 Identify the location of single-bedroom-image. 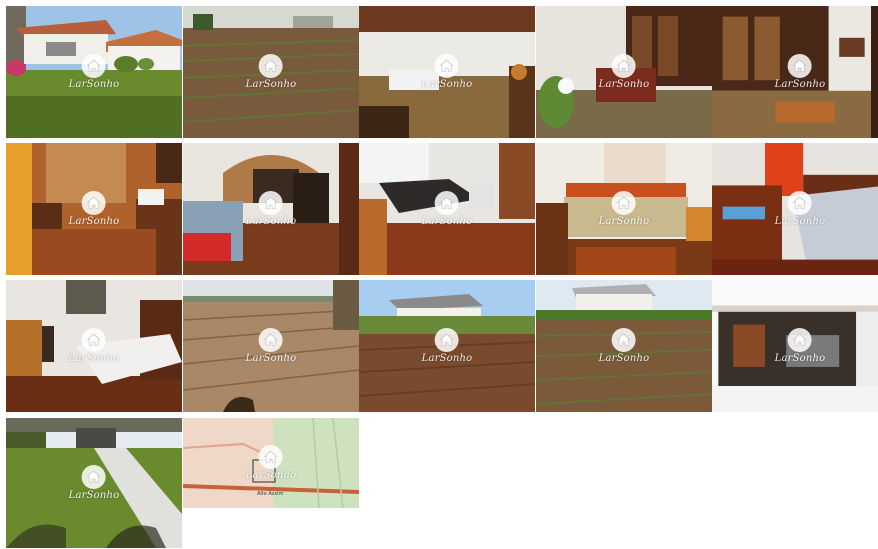
(94, 346).